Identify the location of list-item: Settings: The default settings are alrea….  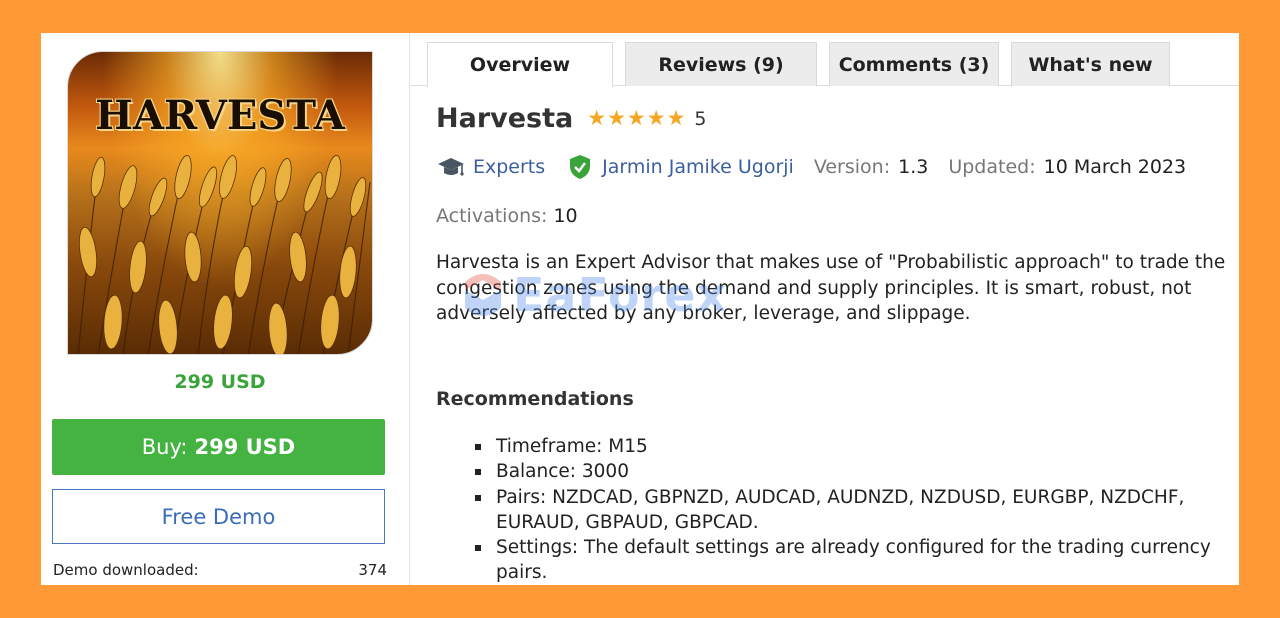
(855, 560).